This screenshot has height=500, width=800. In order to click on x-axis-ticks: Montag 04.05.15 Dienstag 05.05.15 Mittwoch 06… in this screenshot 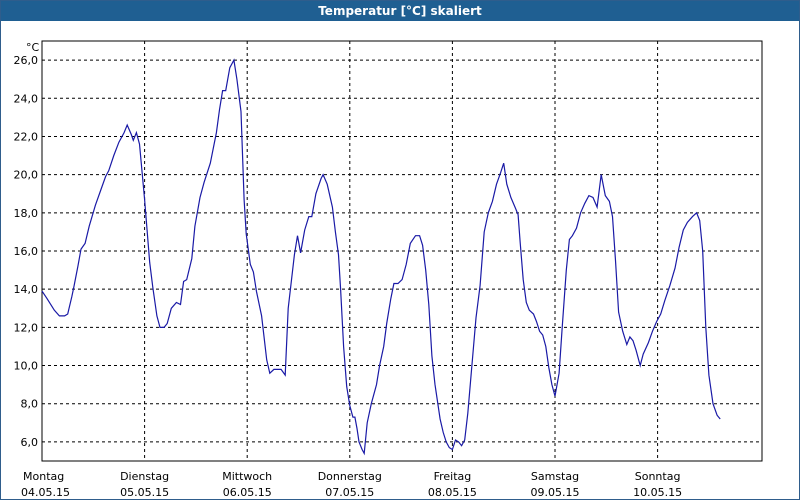, I will do `click(351, 484)`.